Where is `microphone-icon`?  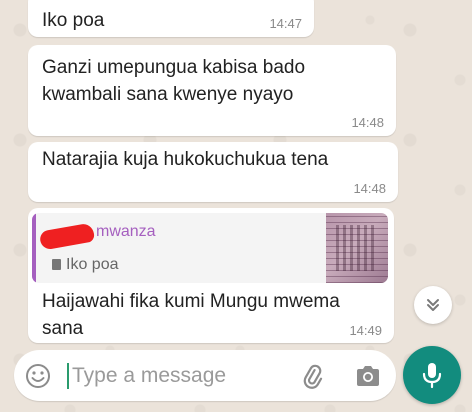 microphone-icon is located at coordinates (432, 376).